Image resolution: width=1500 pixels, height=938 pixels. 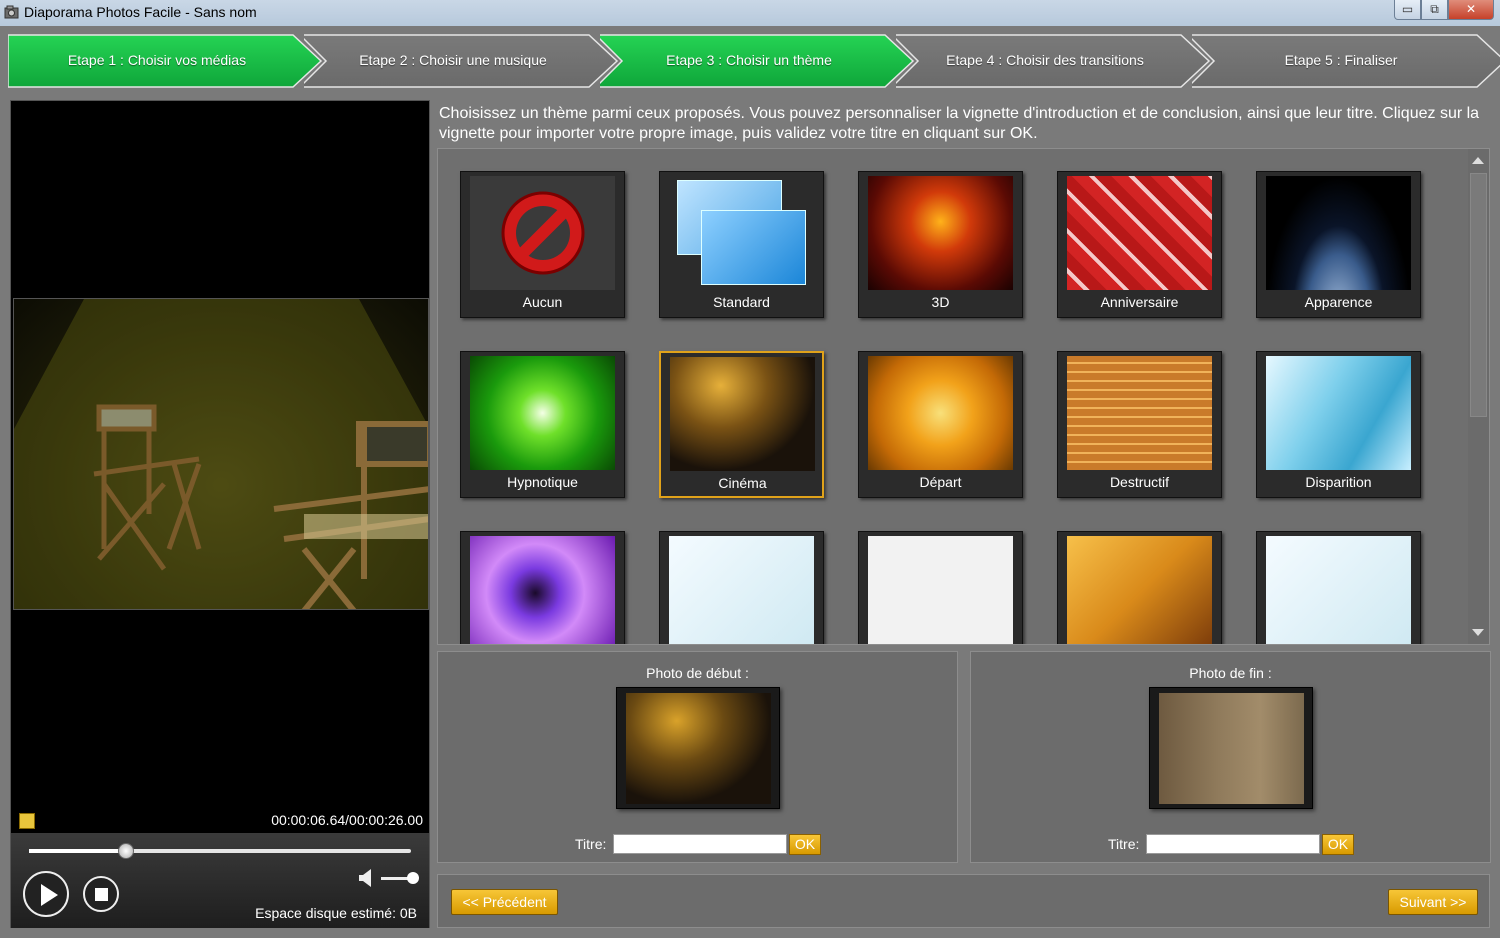 I want to click on theme-tile: Destructif, so click(x=1139, y=424).